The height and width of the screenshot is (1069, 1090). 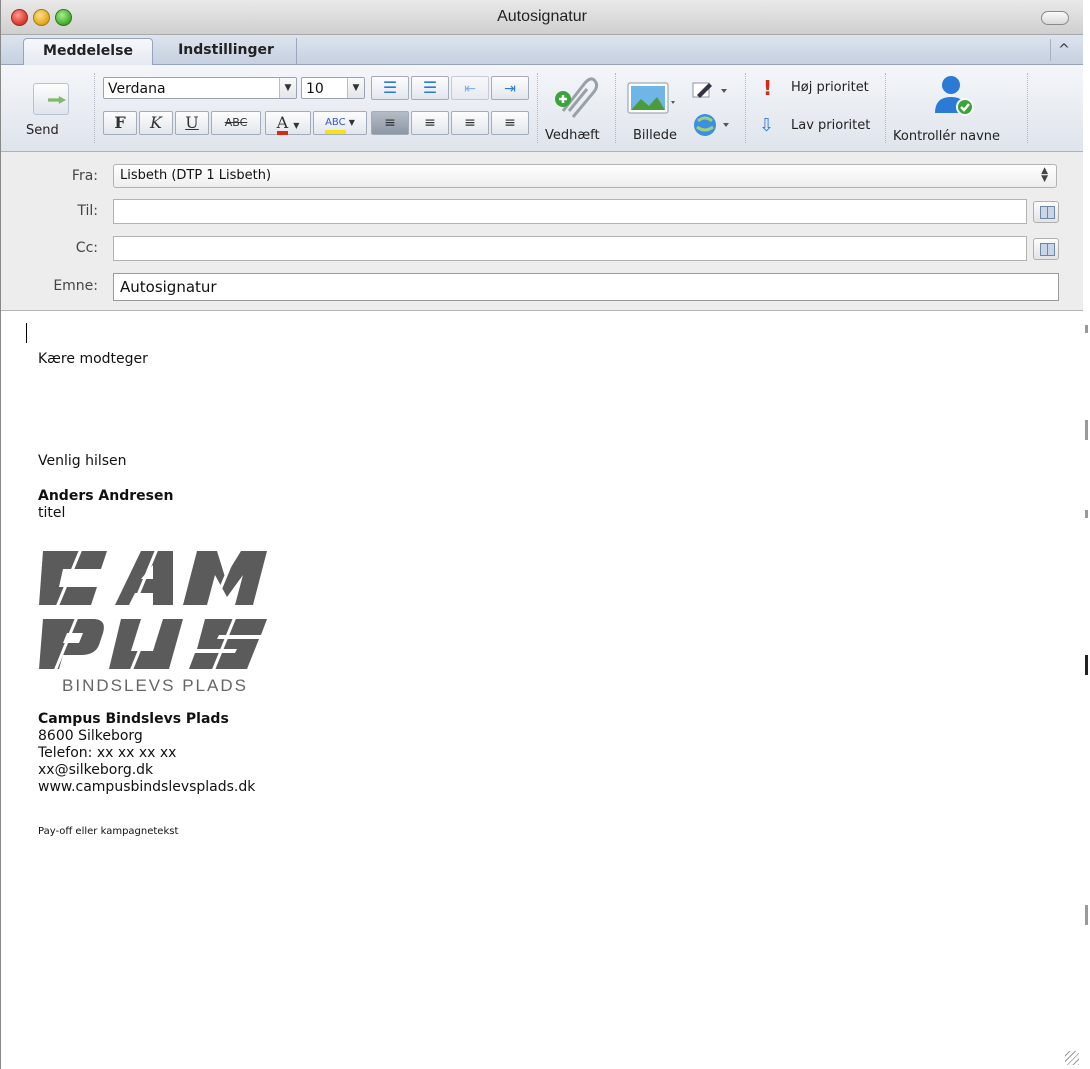 I want to click on send-icon, so click(x=51, y=99).